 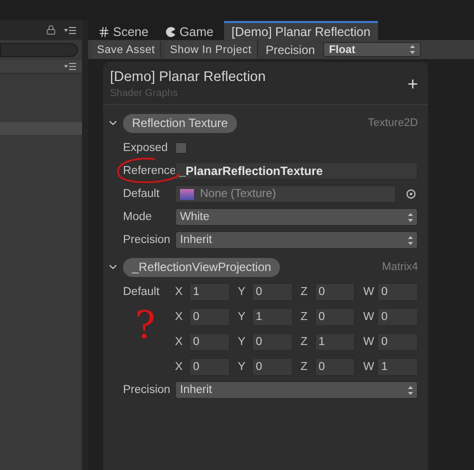 What do you see at coordinates (285, 194) in the screenshot?
I see `texture-field: None (Texture)` at bounding box center [285, 194].